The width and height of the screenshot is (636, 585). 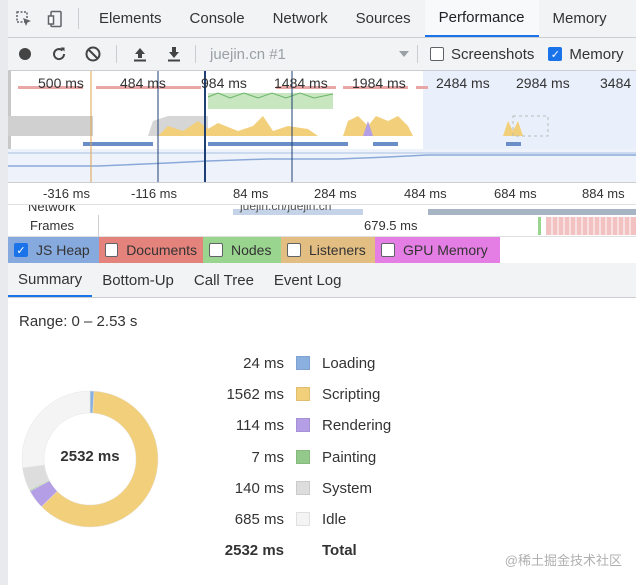 I want to click on tab-elements: Elements, so click(x=130, y=18).